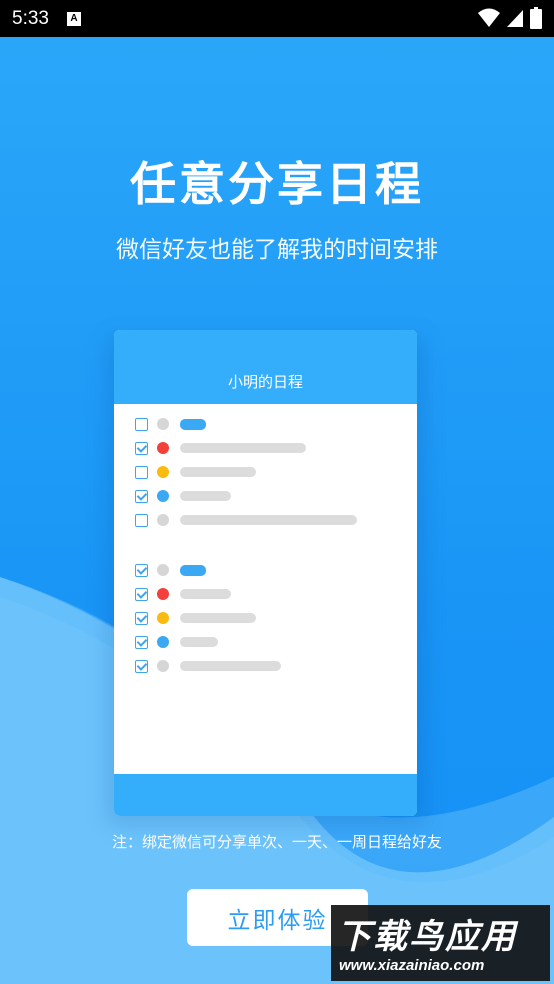 The width and height of the screenshot is (554, 984). What do you see at coordinates (73, 18) in the screenshot?
I see `accessibility-icon: A` at bounding box center [73, 18].